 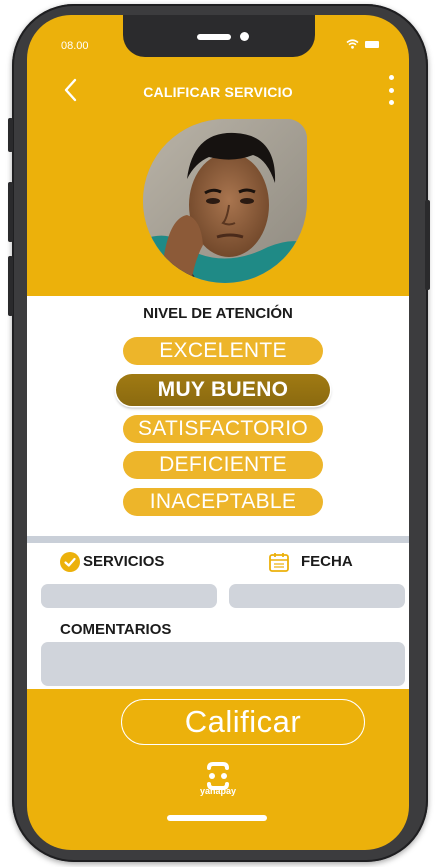 What do you see at coordinates (10, 135) in the screenshot?
I see `mute-switch` at bounding box center [10, 135].